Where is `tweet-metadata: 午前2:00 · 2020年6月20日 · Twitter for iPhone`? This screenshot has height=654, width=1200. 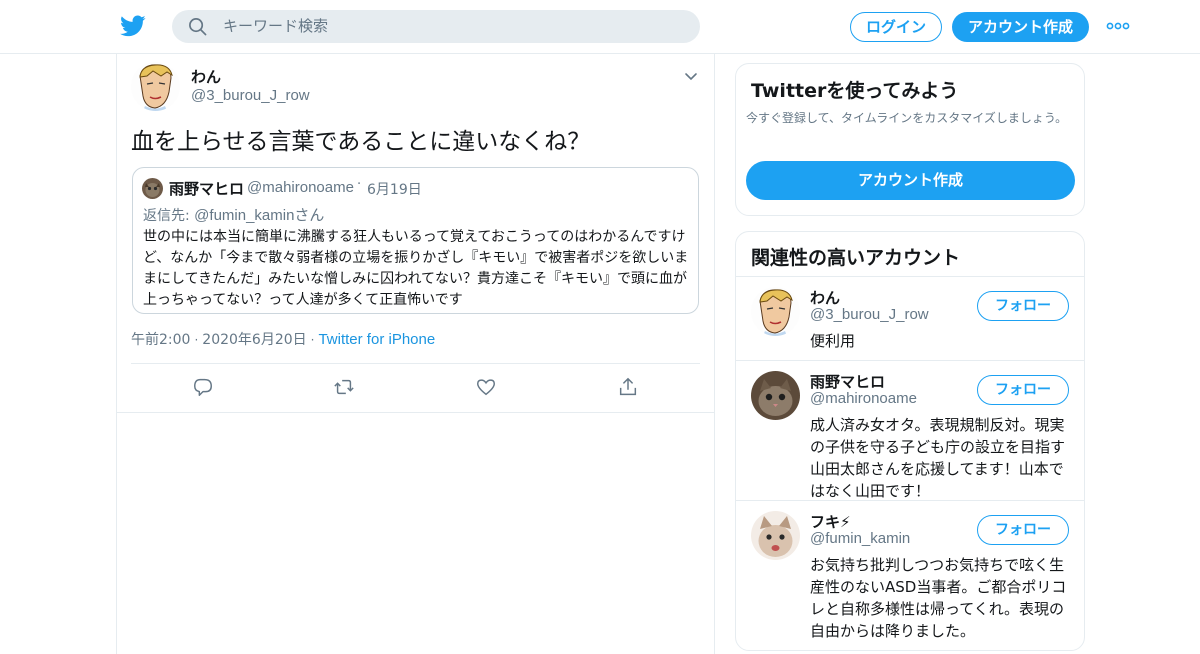 tweet-metadata: 午前2:00 · 2020年6月20日 · Twitter for iPhone is located at coordinates (283, 339).